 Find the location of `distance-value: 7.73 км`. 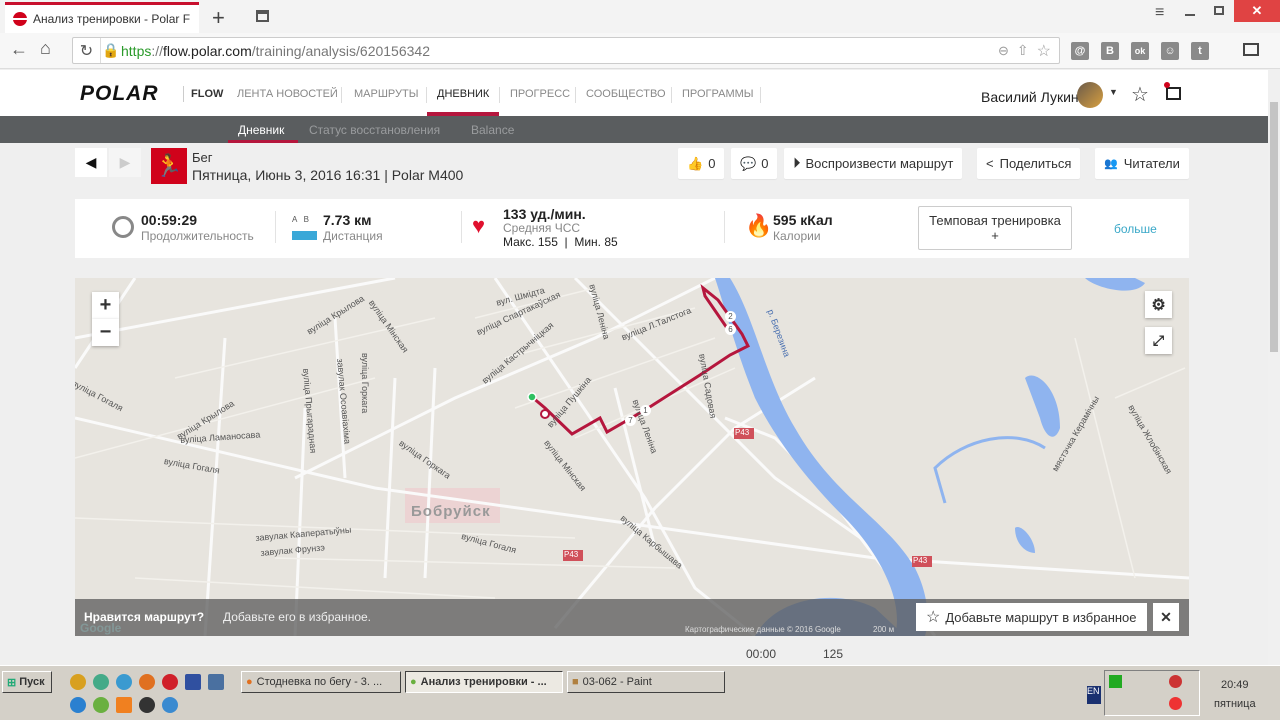

distance-value: 7.73 км is located at coordinates (347, 220).